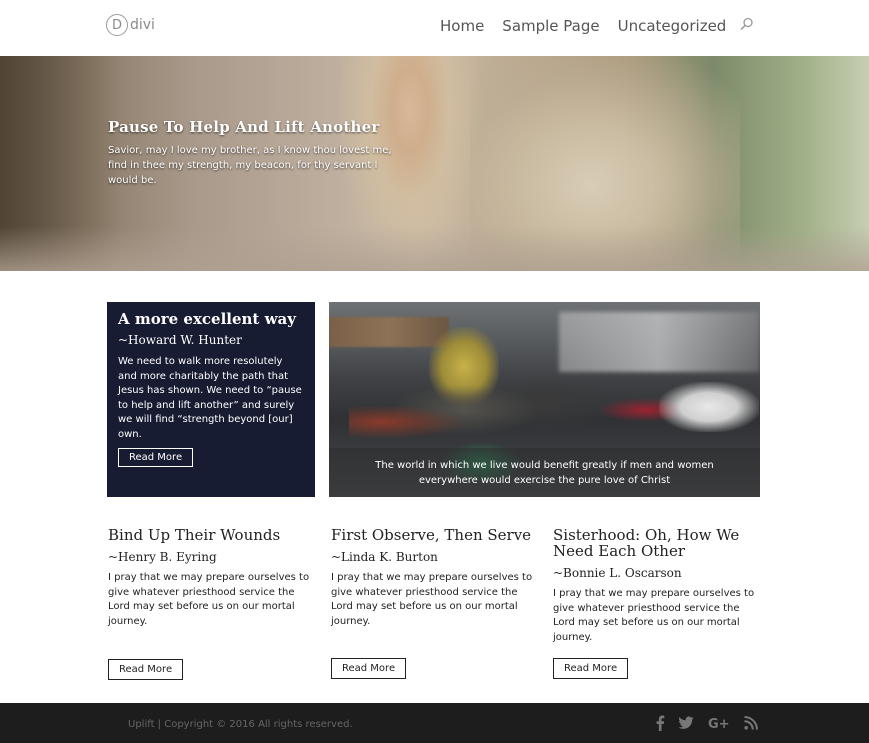 Image resolution: width=869 pixels, height=743 pixels. I want to click on search-icon, so click(749, 26).